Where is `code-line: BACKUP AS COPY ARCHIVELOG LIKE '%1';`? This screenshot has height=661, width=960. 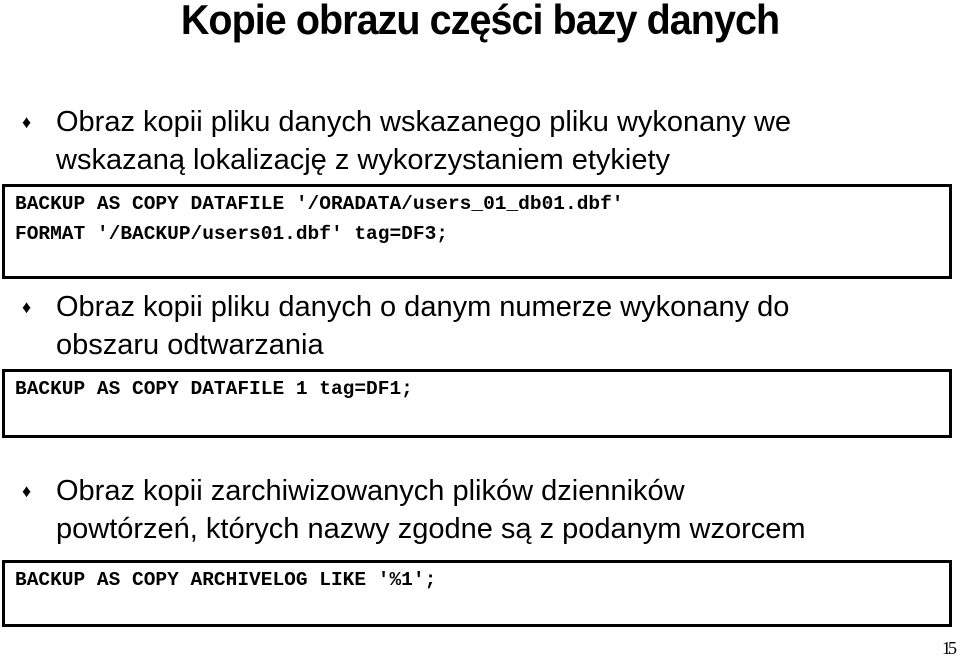 code-line: BACKUP AS COPY ARCHIVELOG LIKE '%1'; is located at coordinates (226, 580).